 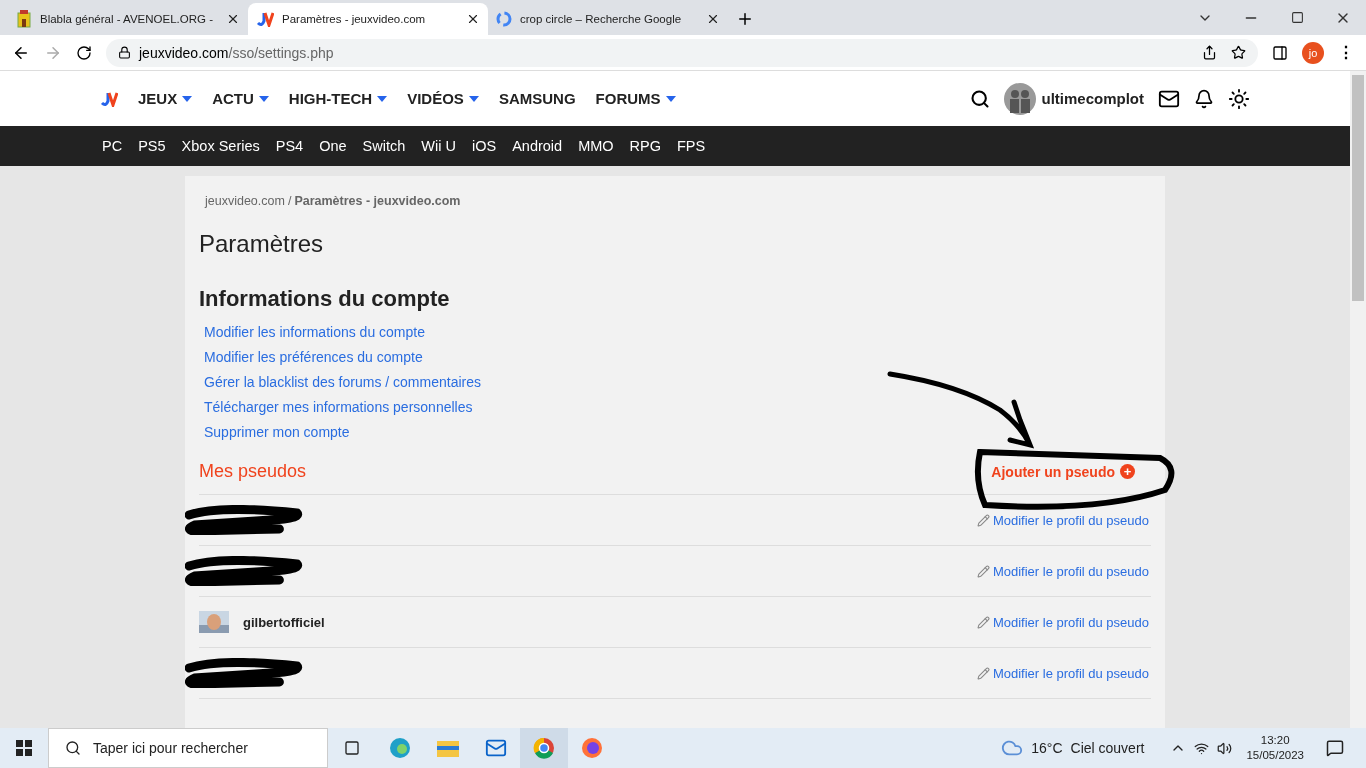 What do you see at coordinates (745, 19) in the screenshot?
I see `new-tab-icon` at bounding box center [745, 19].